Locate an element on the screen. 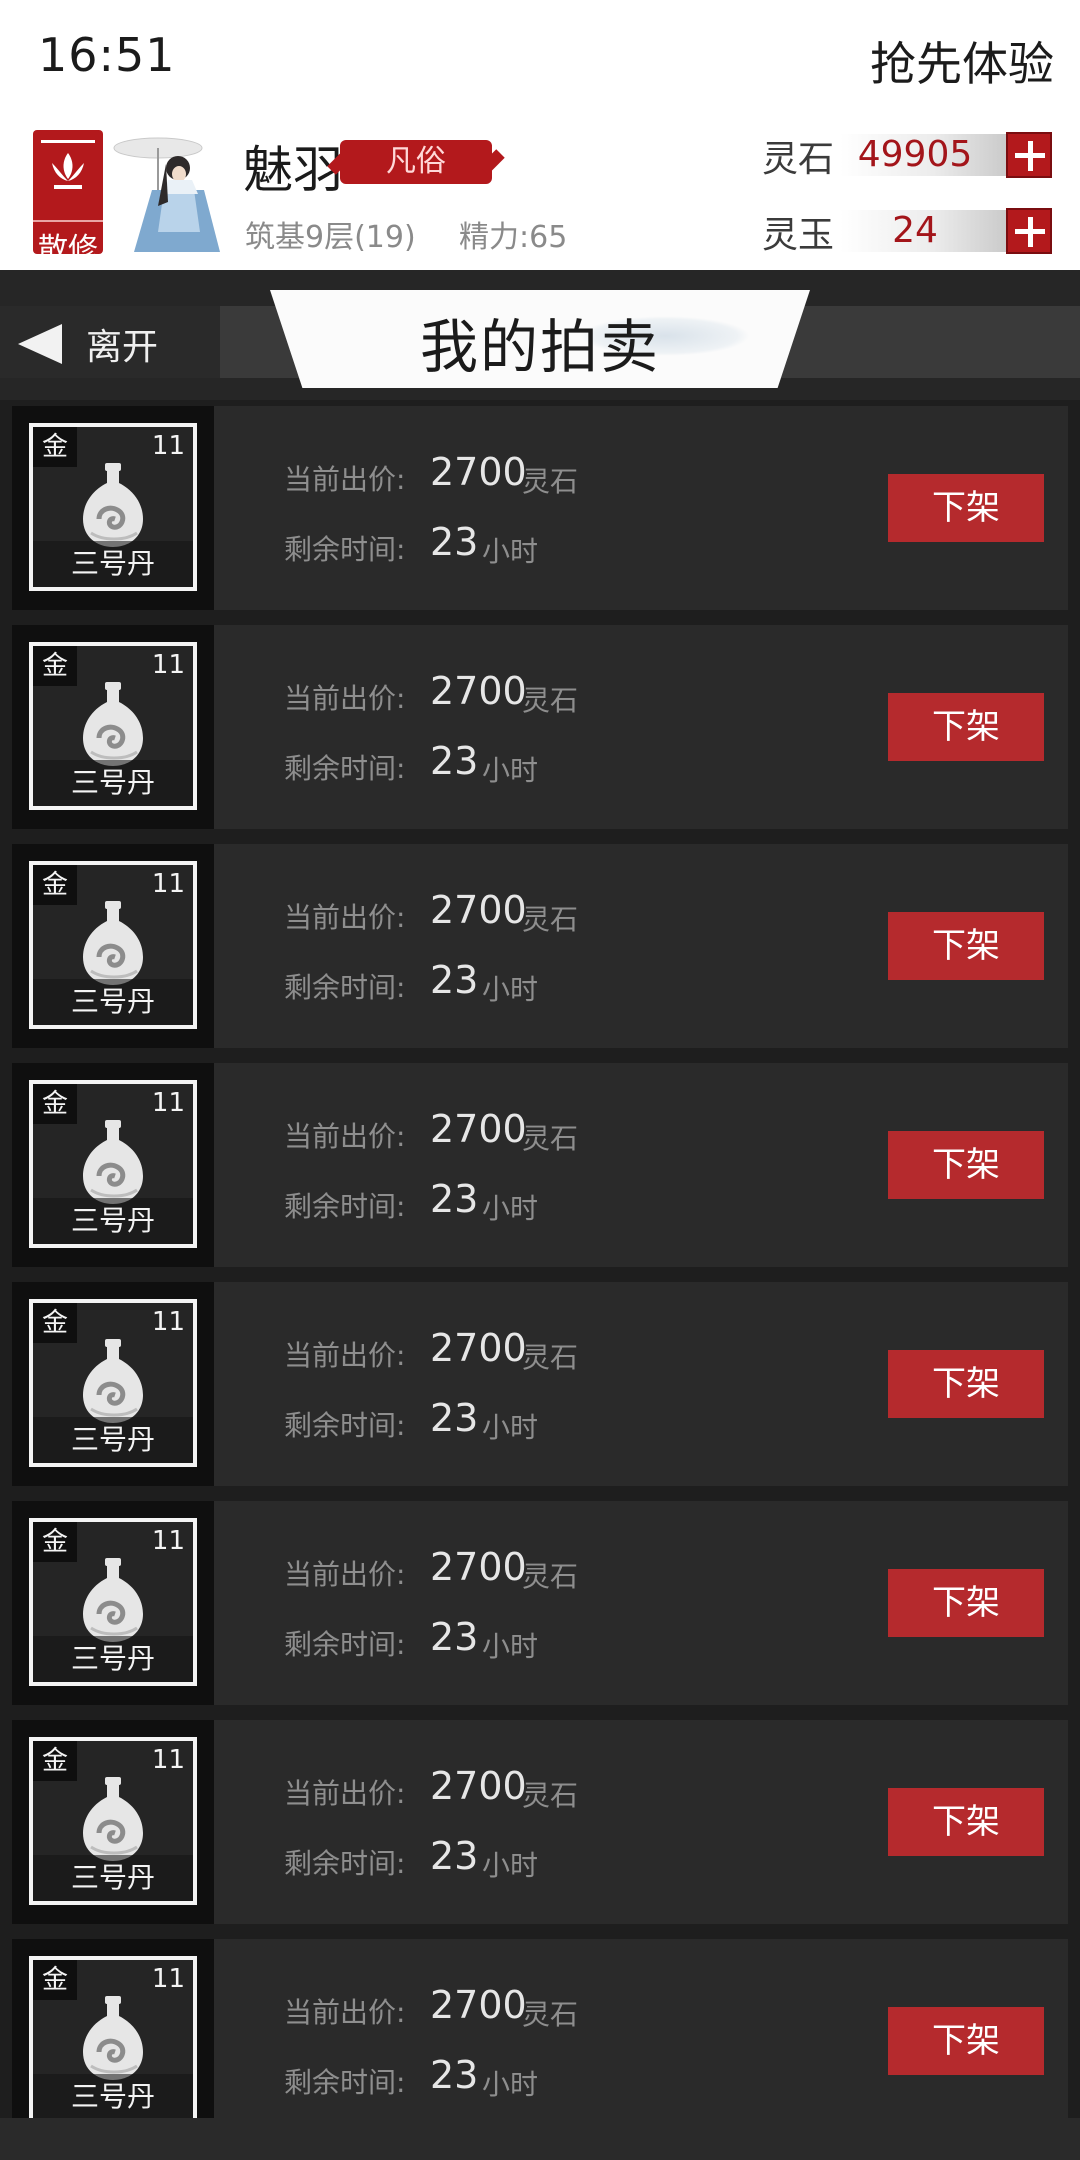  currency-value: 49905 is located at coordinates (915, 154).